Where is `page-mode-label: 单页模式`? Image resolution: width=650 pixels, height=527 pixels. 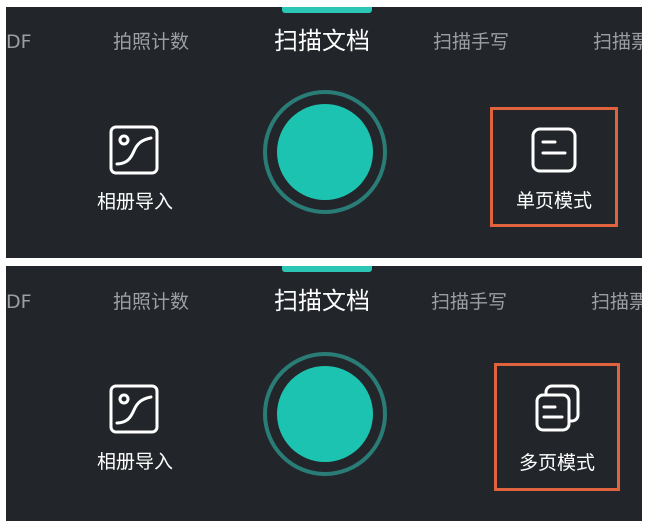
page-mode-label: 单页模式 is located at coordinates (553, 201).